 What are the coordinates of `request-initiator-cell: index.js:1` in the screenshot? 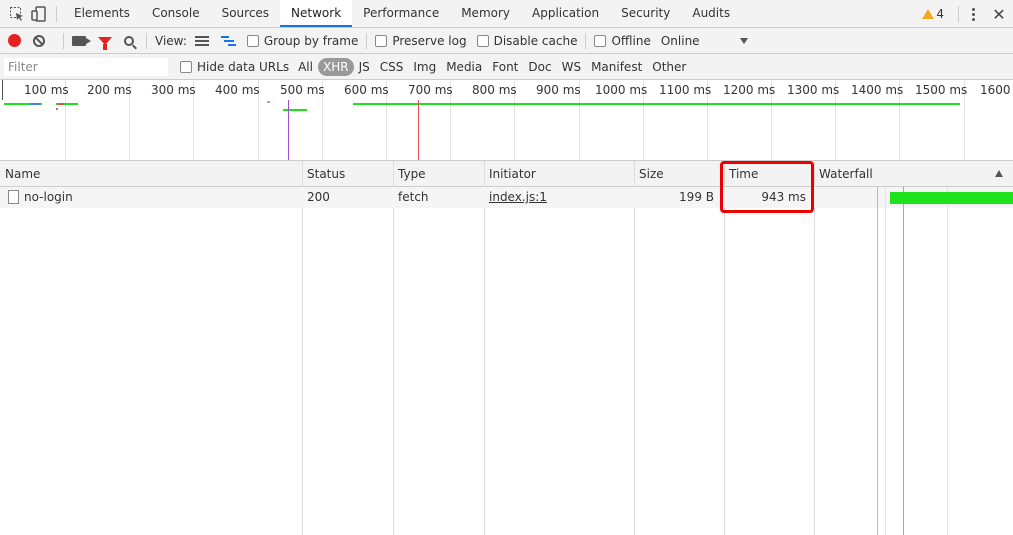 It's located at (515, 197).